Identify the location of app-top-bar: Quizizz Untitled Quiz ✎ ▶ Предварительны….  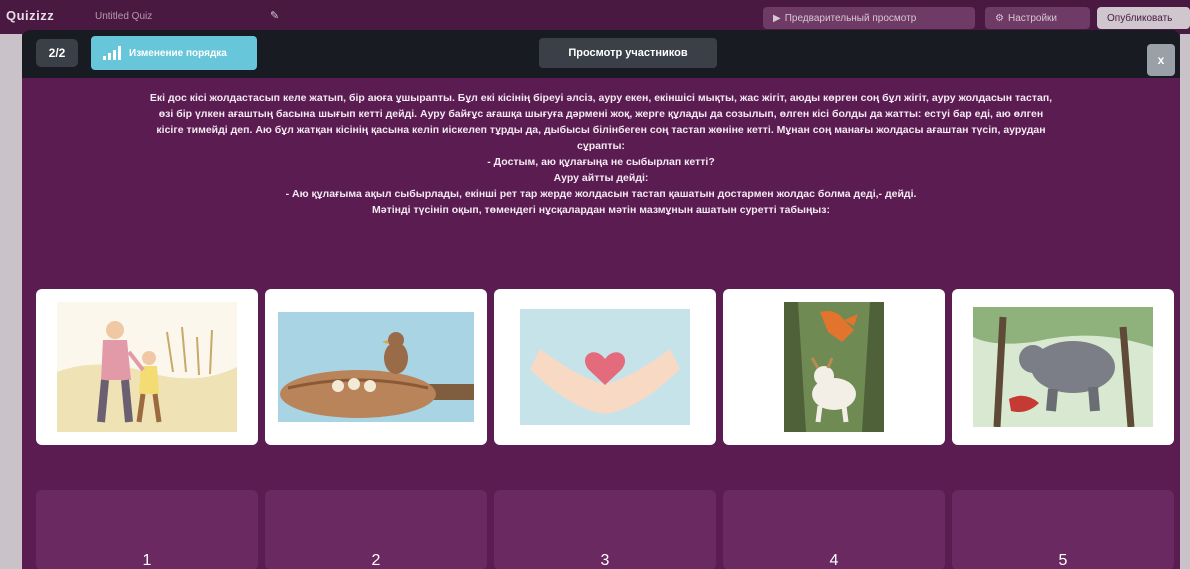
(595, 17).